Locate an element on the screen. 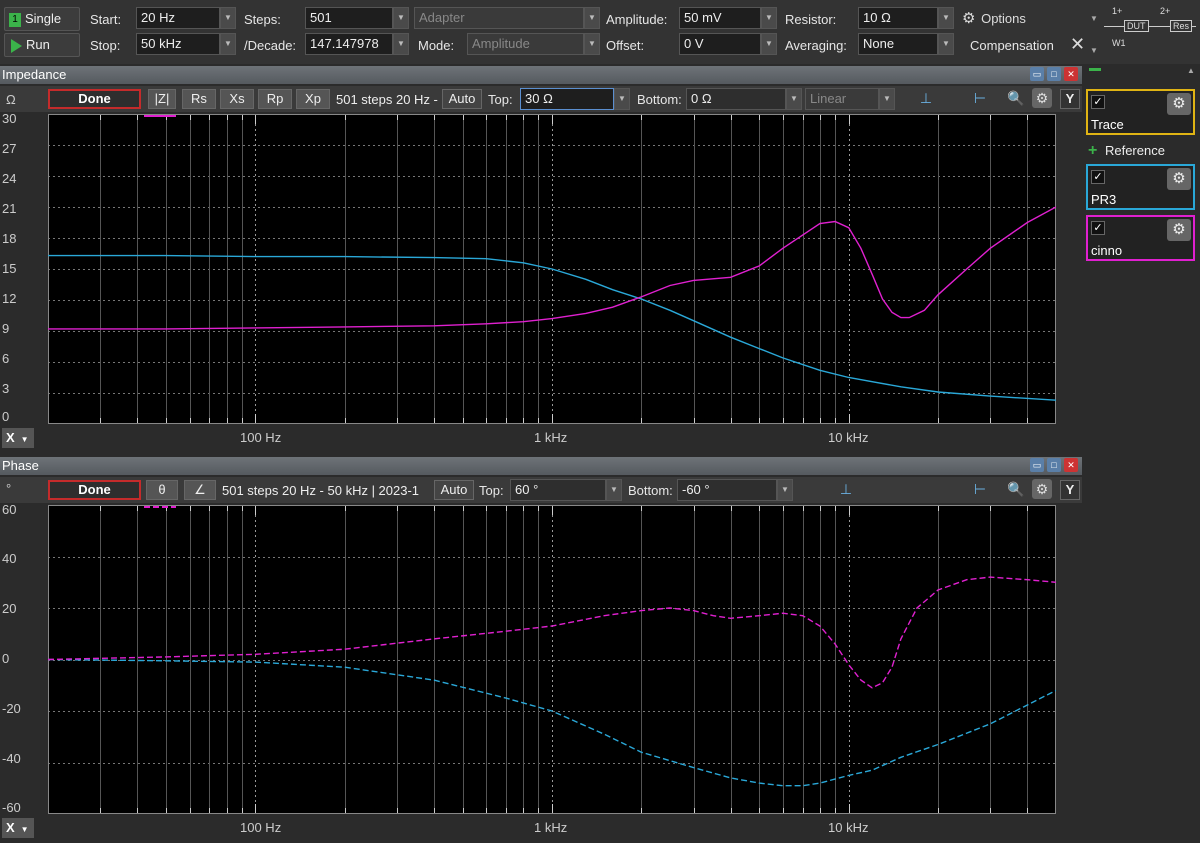 The image size is (1200, 843). impedance-done-button: Done is located at coordinates (94, 99).